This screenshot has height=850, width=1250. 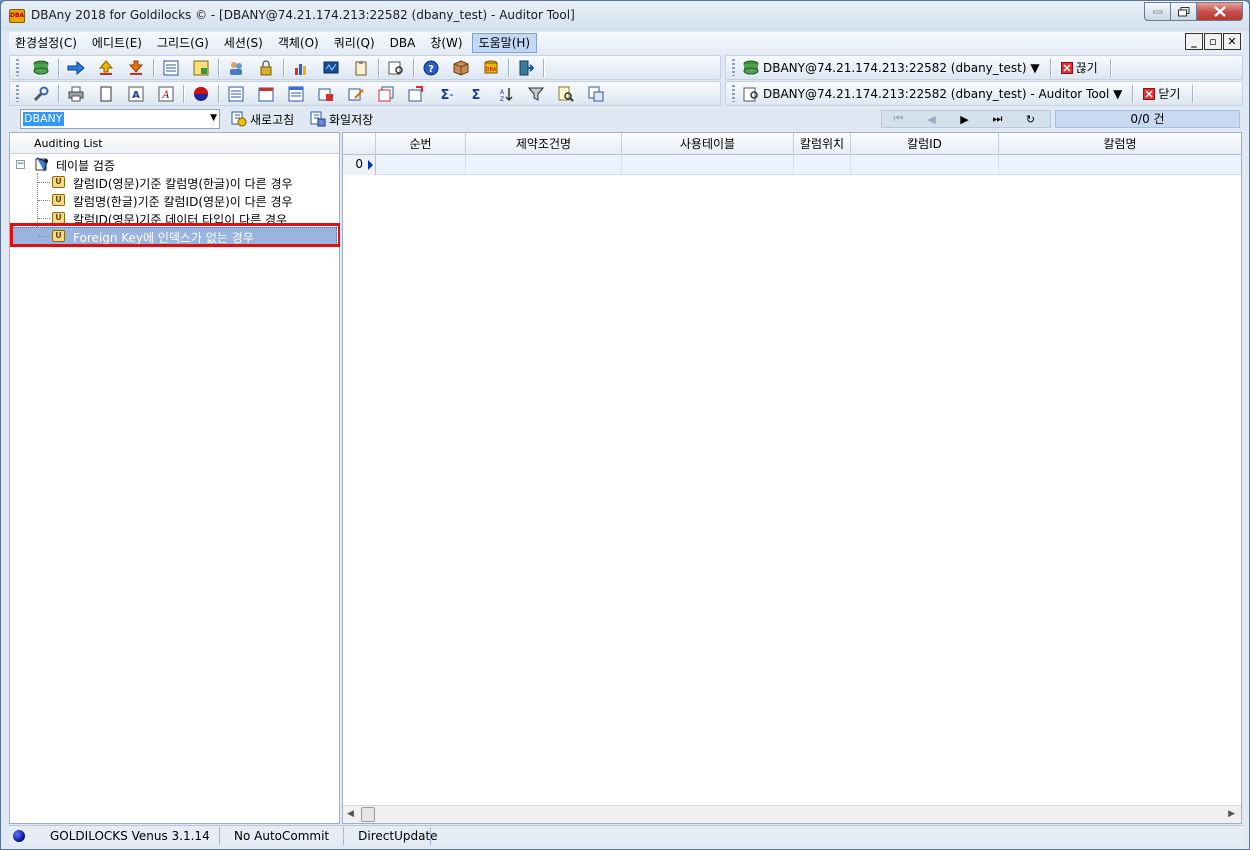 What do you see at coordinates (491, 68) in the screenshot?
I see `dba-logo-icon: DBA` at bounding box center [491, 68].